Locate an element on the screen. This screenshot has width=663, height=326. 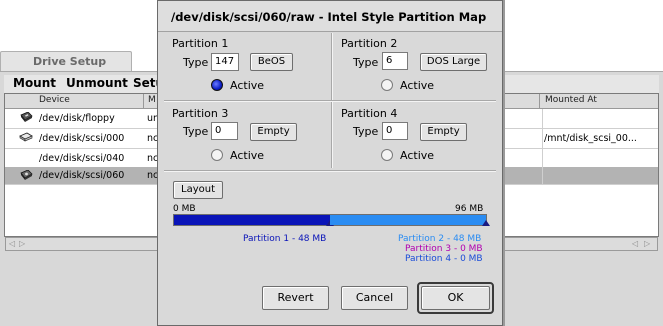
partition-4-active-radio is located at coordinates (387, 155).